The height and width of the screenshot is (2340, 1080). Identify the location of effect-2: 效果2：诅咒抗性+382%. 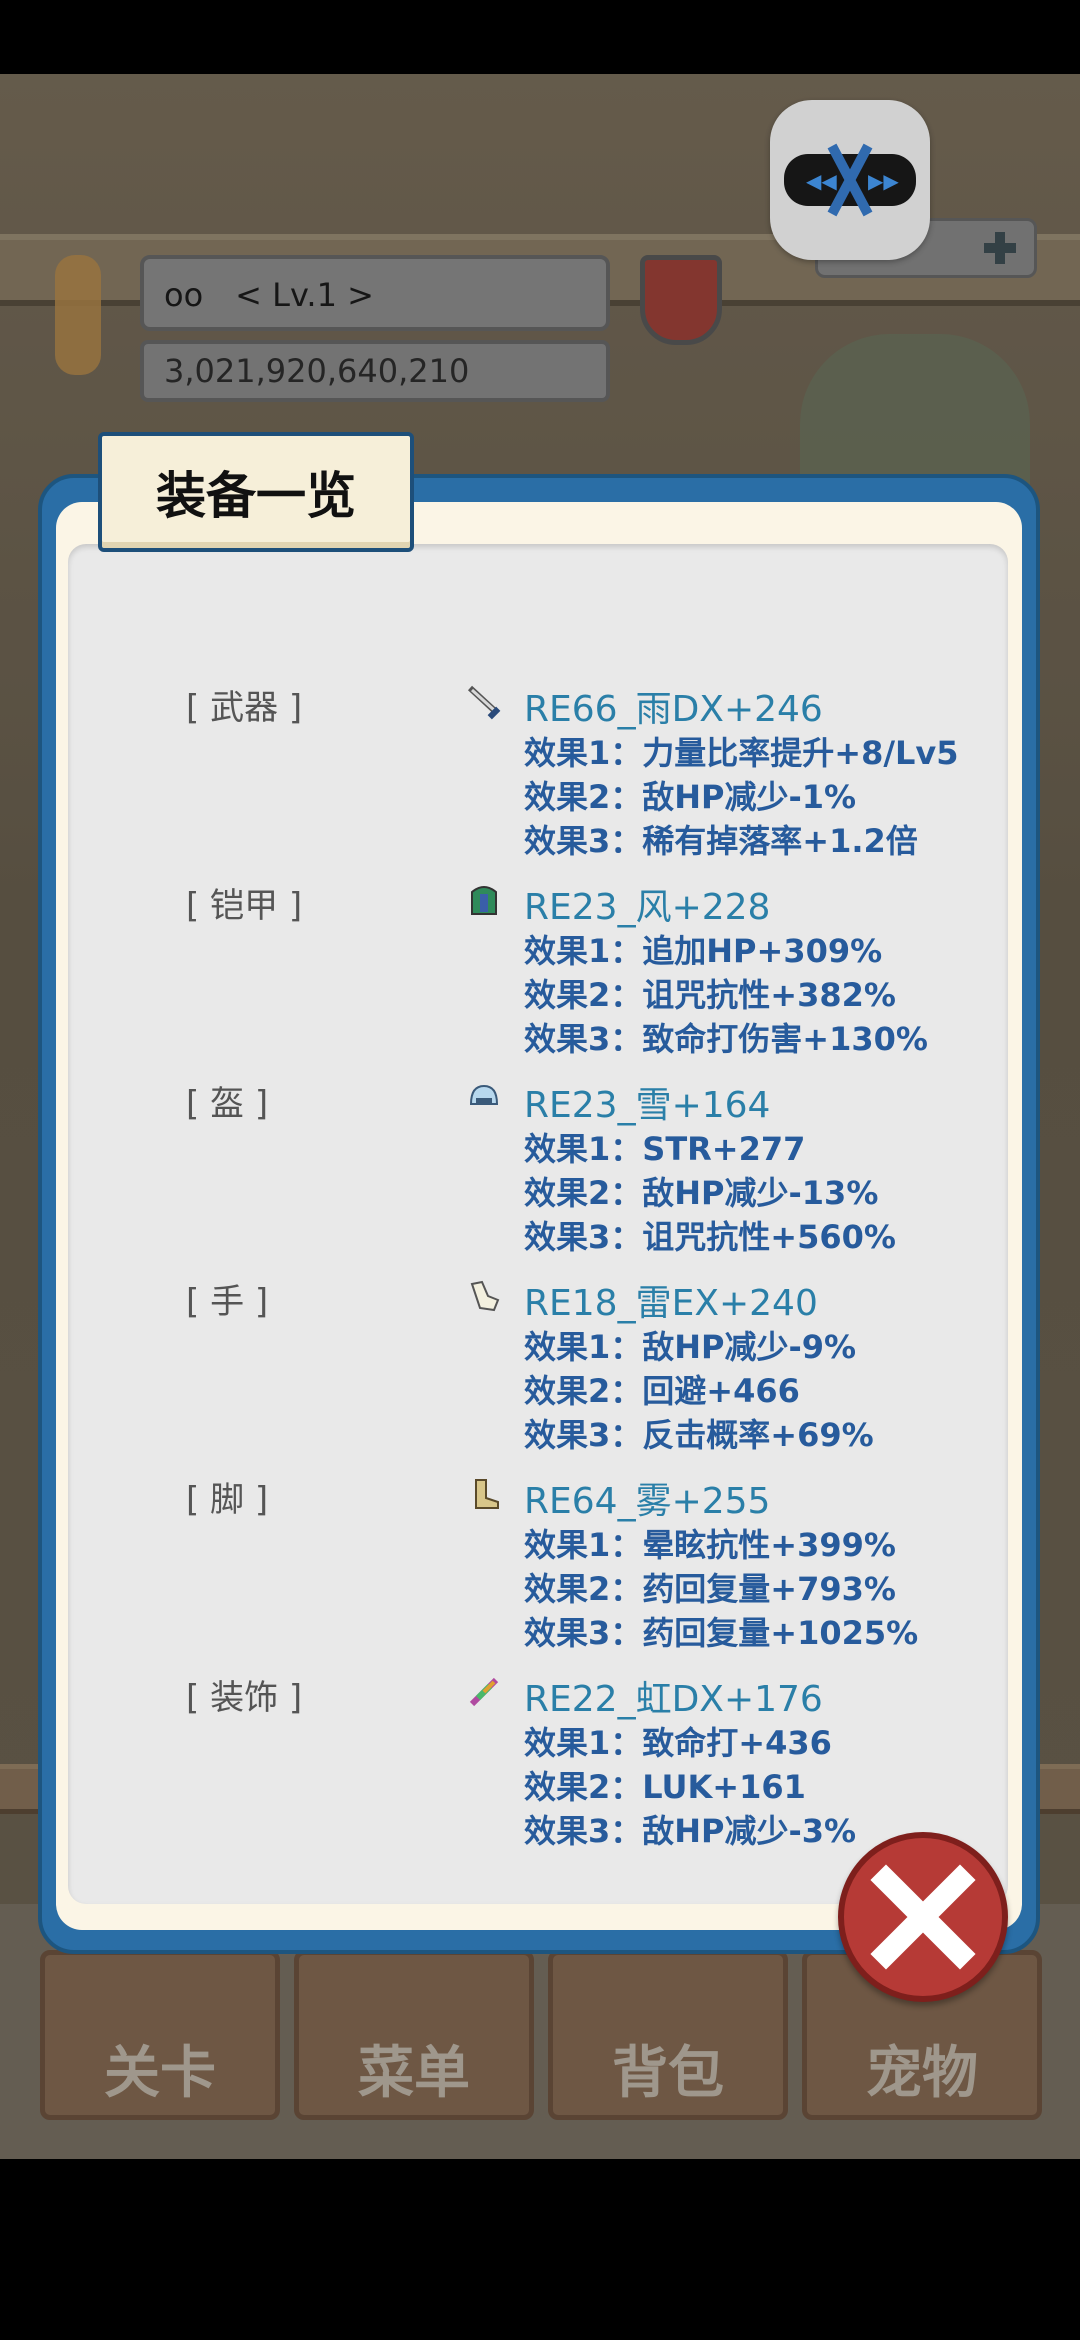
(710, 995).